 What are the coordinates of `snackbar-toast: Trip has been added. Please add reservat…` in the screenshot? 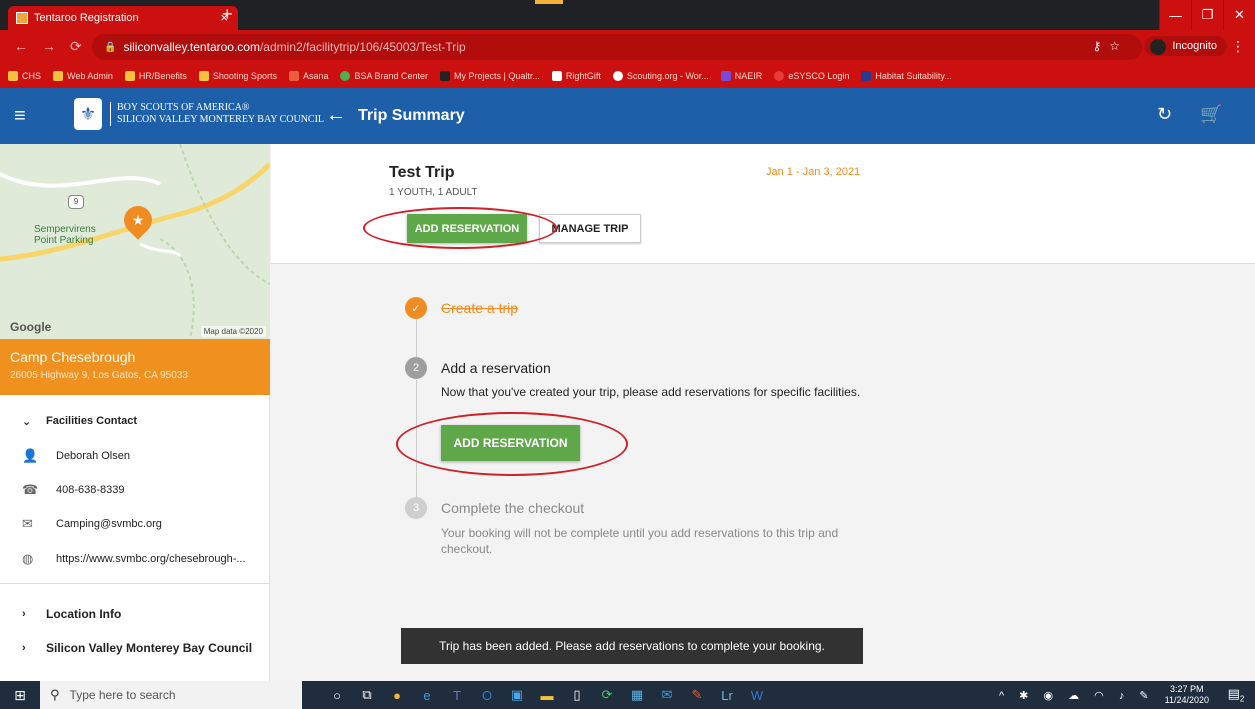 It's located at (632, 646).